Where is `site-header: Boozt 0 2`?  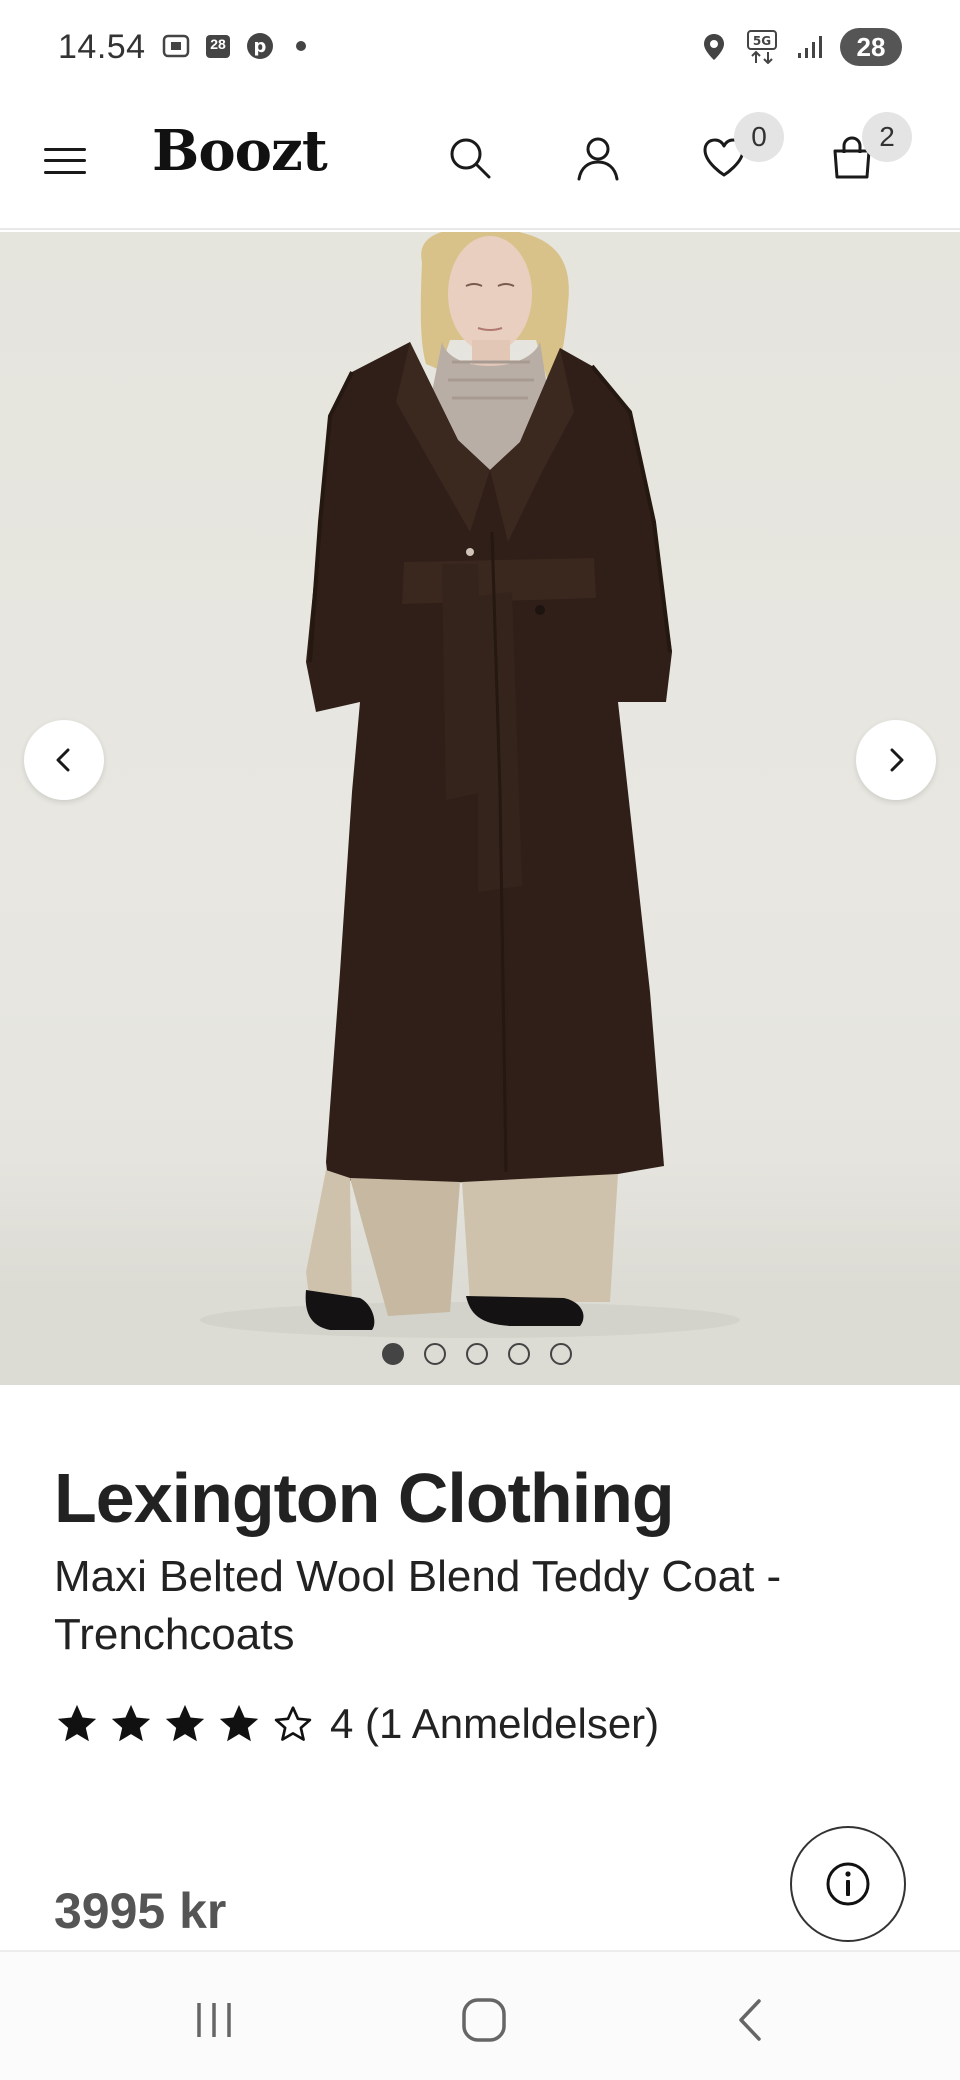 site-header: Boozt 0 2 is located at coordinates (480, 165).